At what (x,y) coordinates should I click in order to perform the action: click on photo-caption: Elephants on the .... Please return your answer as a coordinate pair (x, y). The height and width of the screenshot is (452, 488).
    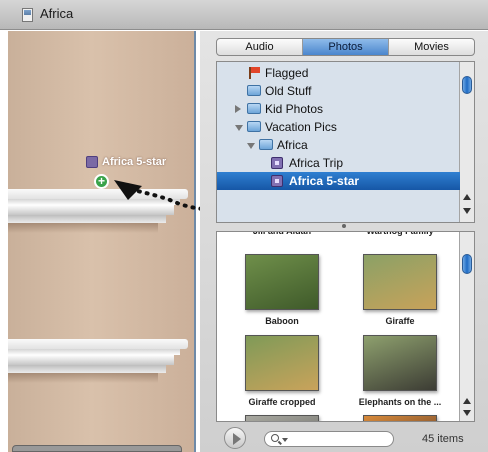
    Looking at the image, I should click on (400, 402).